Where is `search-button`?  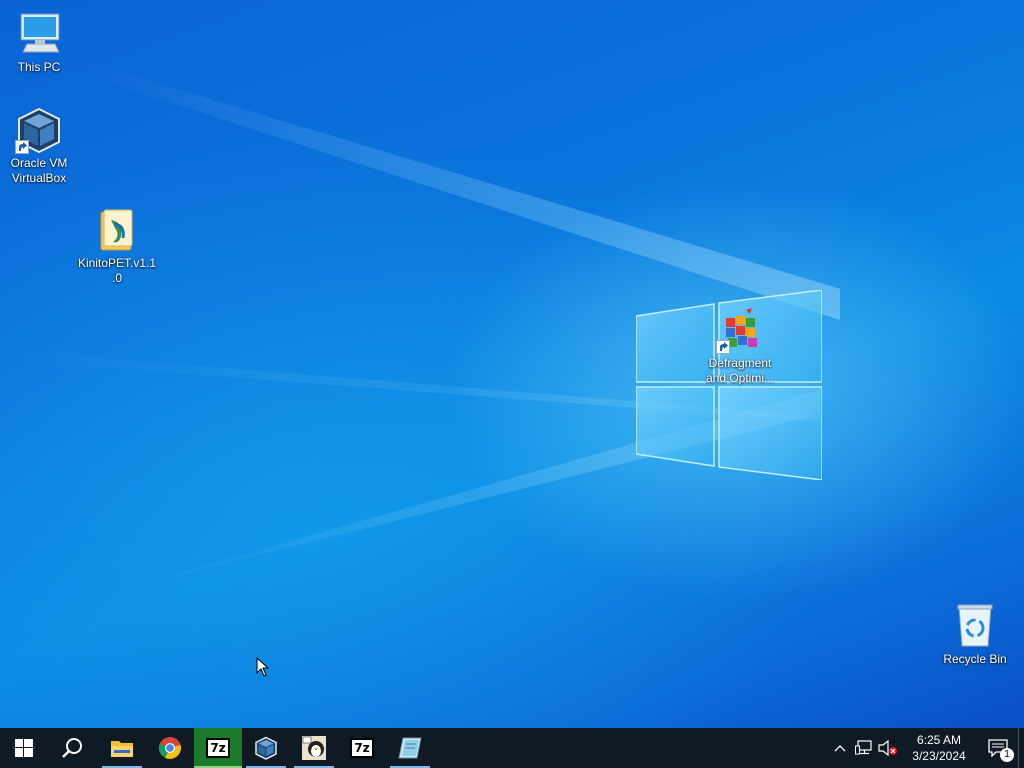 search-button is located at coordinates (72, 748).